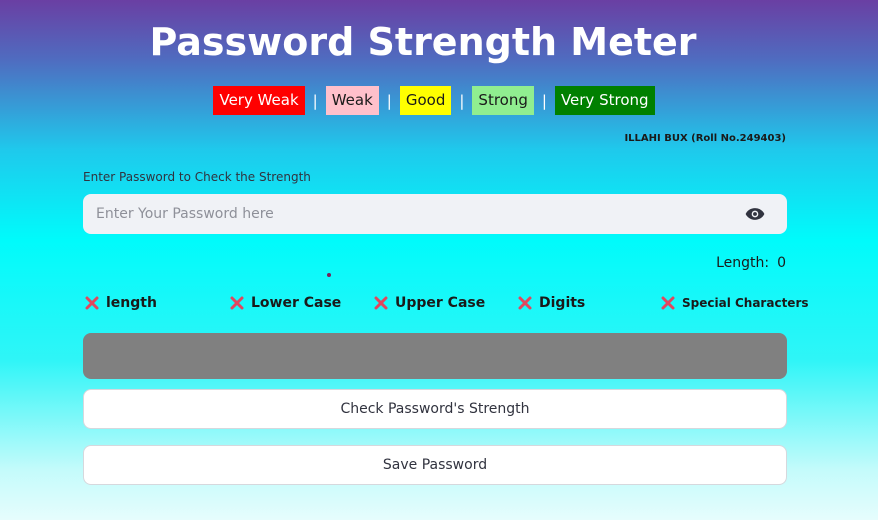 The image size is (878, 520). Describe the element at coordinates (743, 263) in the screenshot. I see `length-label: Length:` at that location.